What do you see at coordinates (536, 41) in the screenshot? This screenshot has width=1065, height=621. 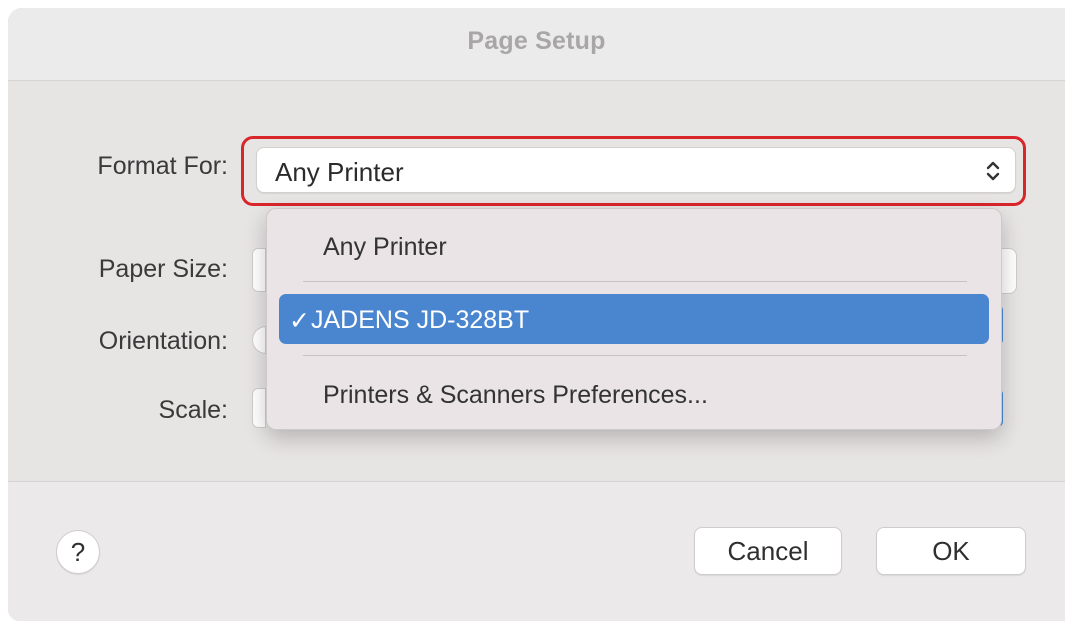 I see `dialog-title: Page Setup` at bounding box center [536, 41].